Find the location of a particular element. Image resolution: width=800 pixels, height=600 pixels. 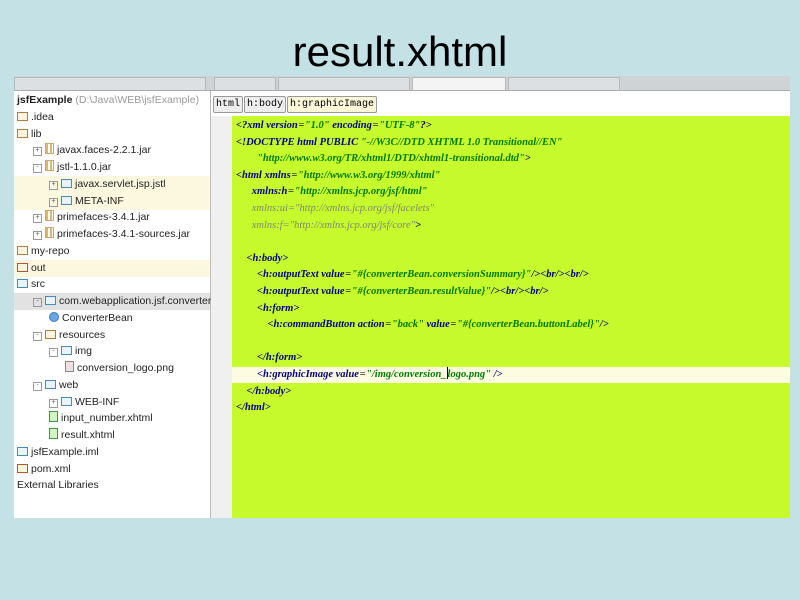

tree-item-label: resources is located at coordinates (82, 334).